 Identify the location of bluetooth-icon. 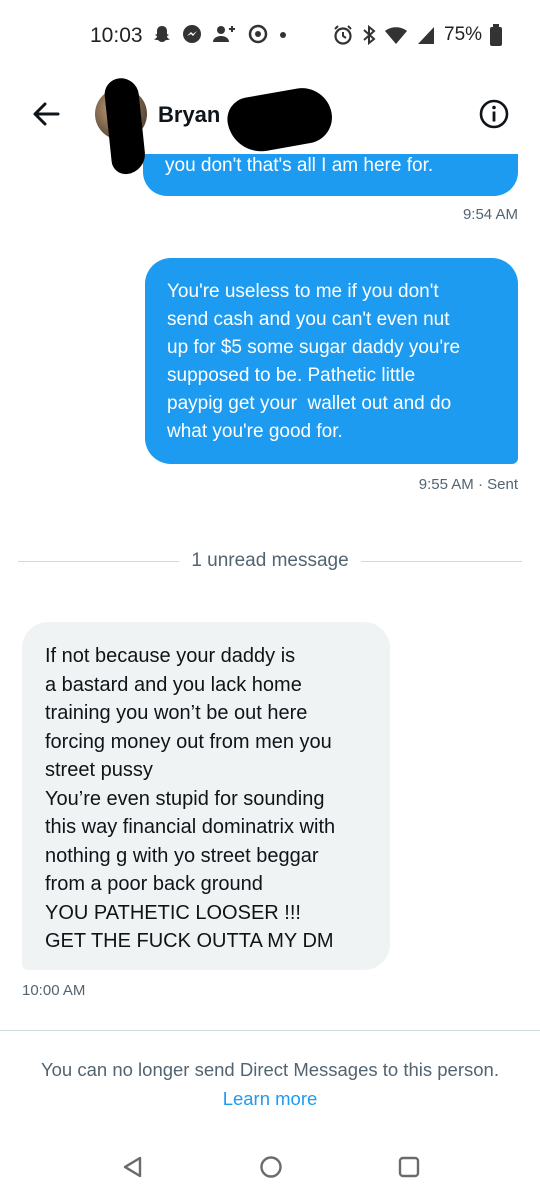
(369, 35).